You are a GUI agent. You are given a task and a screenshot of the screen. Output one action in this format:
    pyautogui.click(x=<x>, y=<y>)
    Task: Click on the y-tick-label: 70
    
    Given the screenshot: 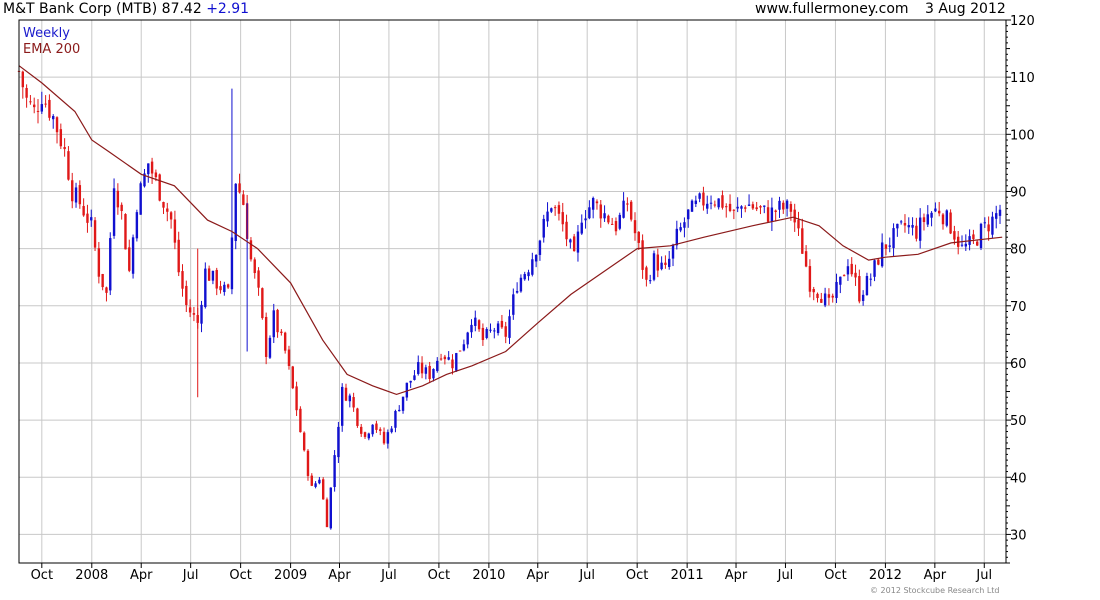 What is the action you would take?
    pyautogui.click(x=1018, y=307)
    